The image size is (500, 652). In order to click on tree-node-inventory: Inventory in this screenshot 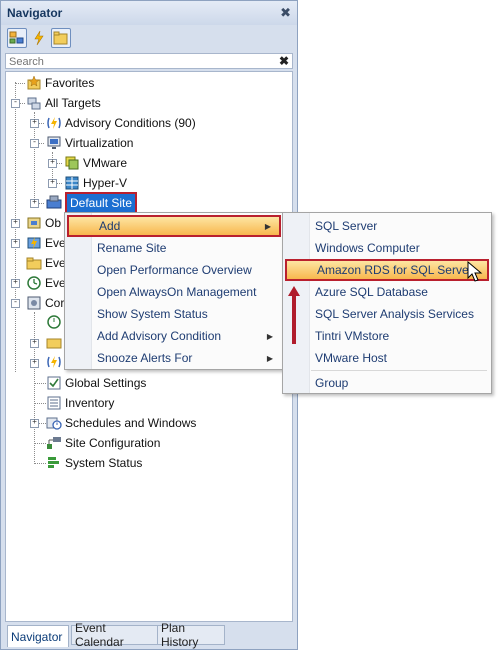, I will do `click(80, 403)`.